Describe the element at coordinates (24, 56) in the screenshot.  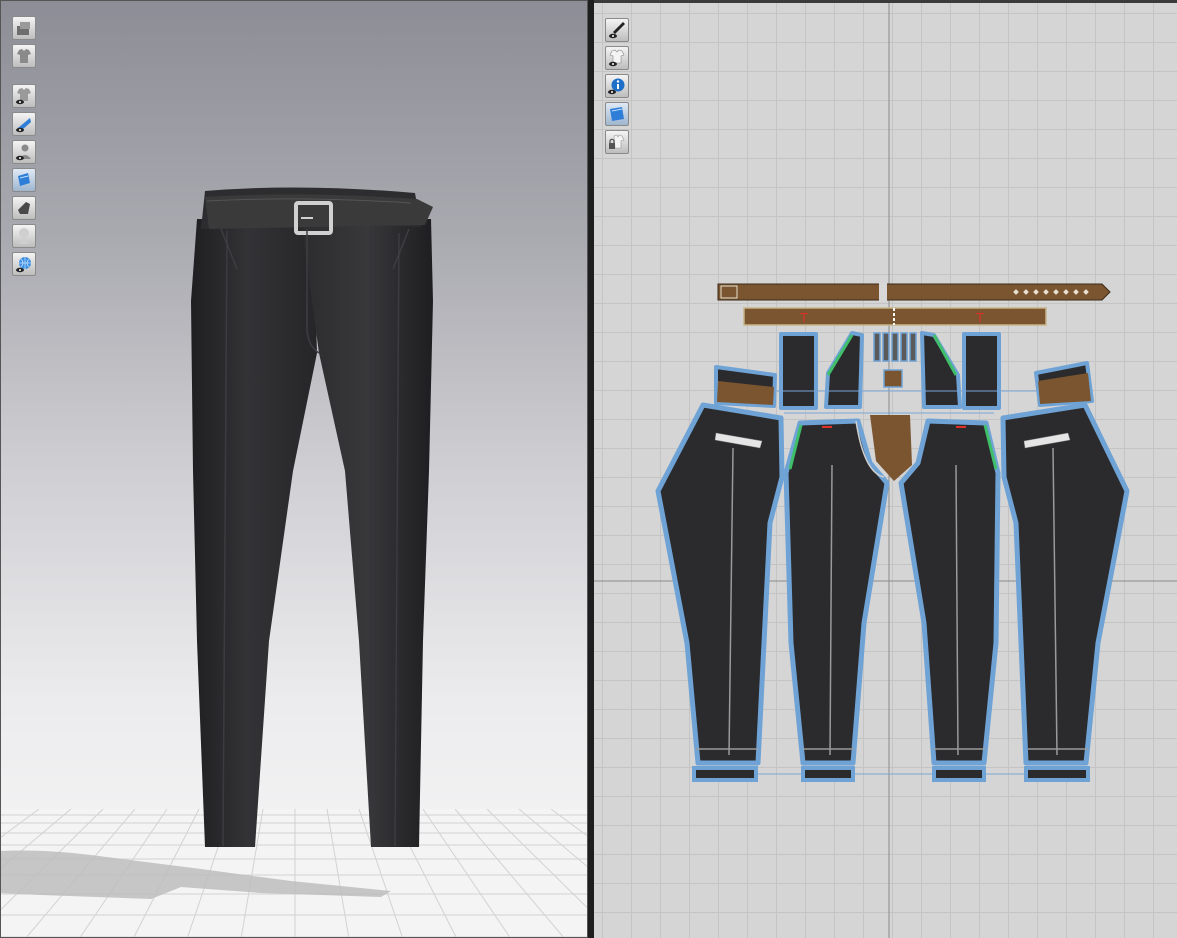
I see `garment-display-icon` at that location.